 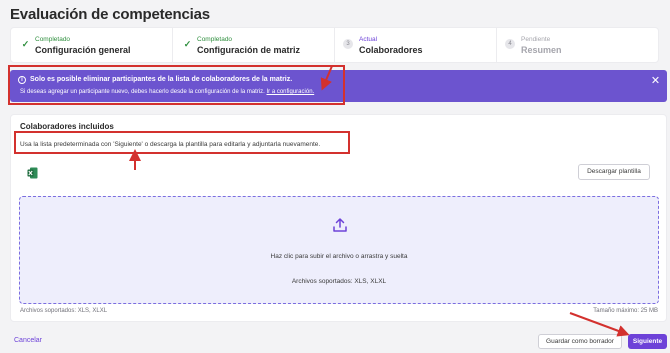 What do you see at coordinates (368, 39) in the screenshot?
I see `step-status: Actual` at bounding box center [368, 39].